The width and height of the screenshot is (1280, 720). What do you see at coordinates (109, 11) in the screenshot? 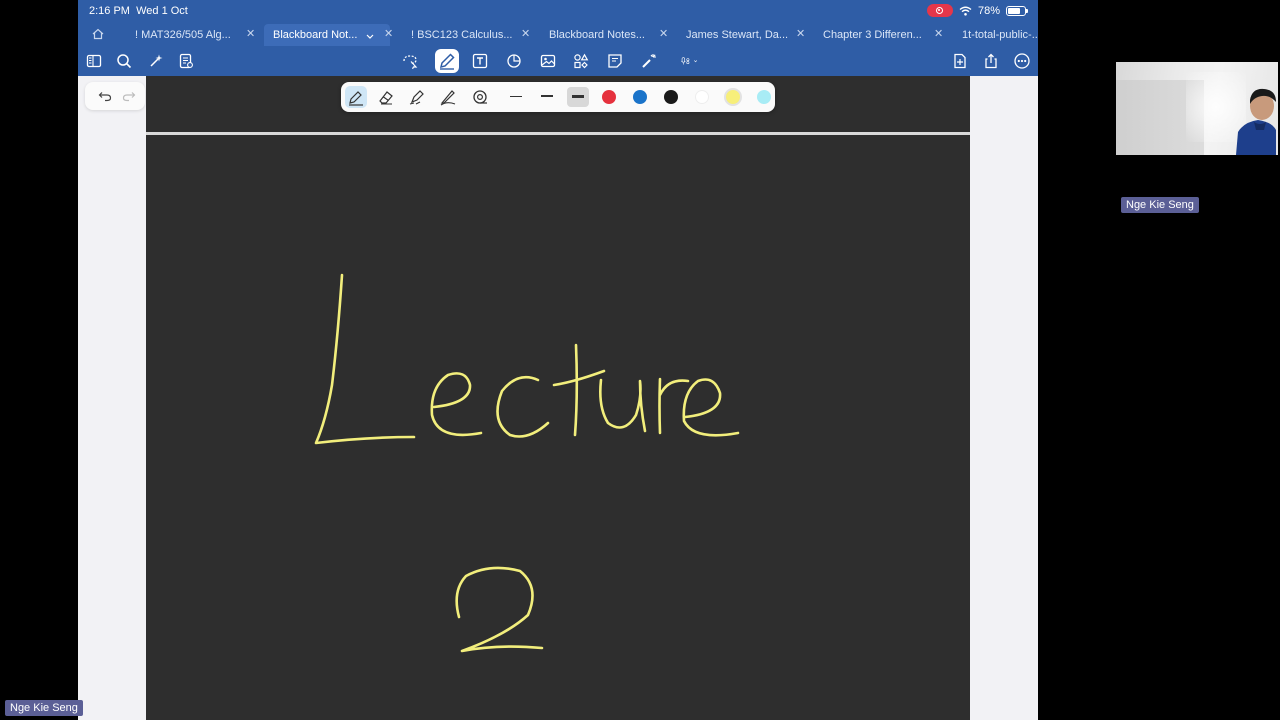
I see `time-text: 2:16 PM` at bounding box center [109, 11].